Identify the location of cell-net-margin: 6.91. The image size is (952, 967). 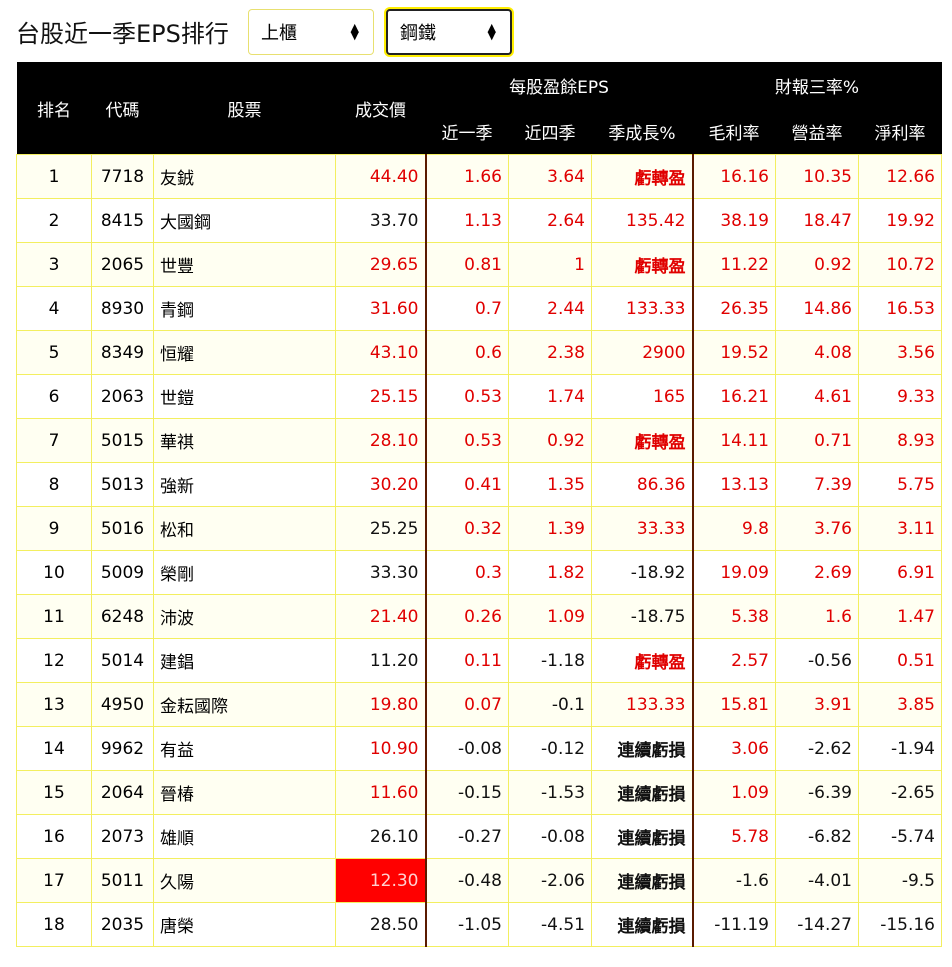
(900, 572).